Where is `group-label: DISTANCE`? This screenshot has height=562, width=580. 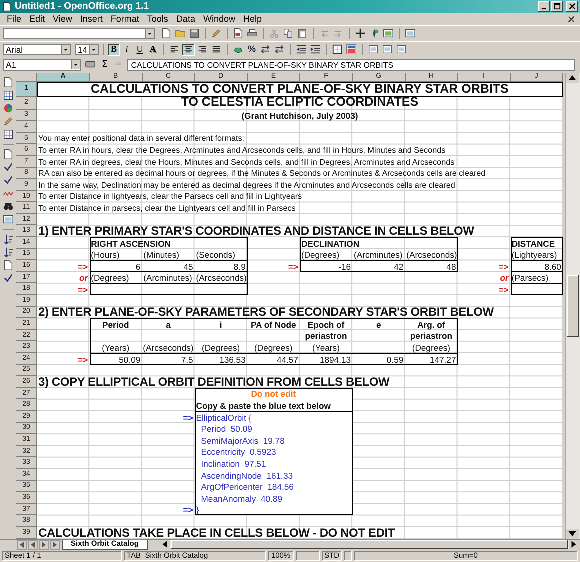
group-label: DISTANCE is located at coordinates (534, 243).